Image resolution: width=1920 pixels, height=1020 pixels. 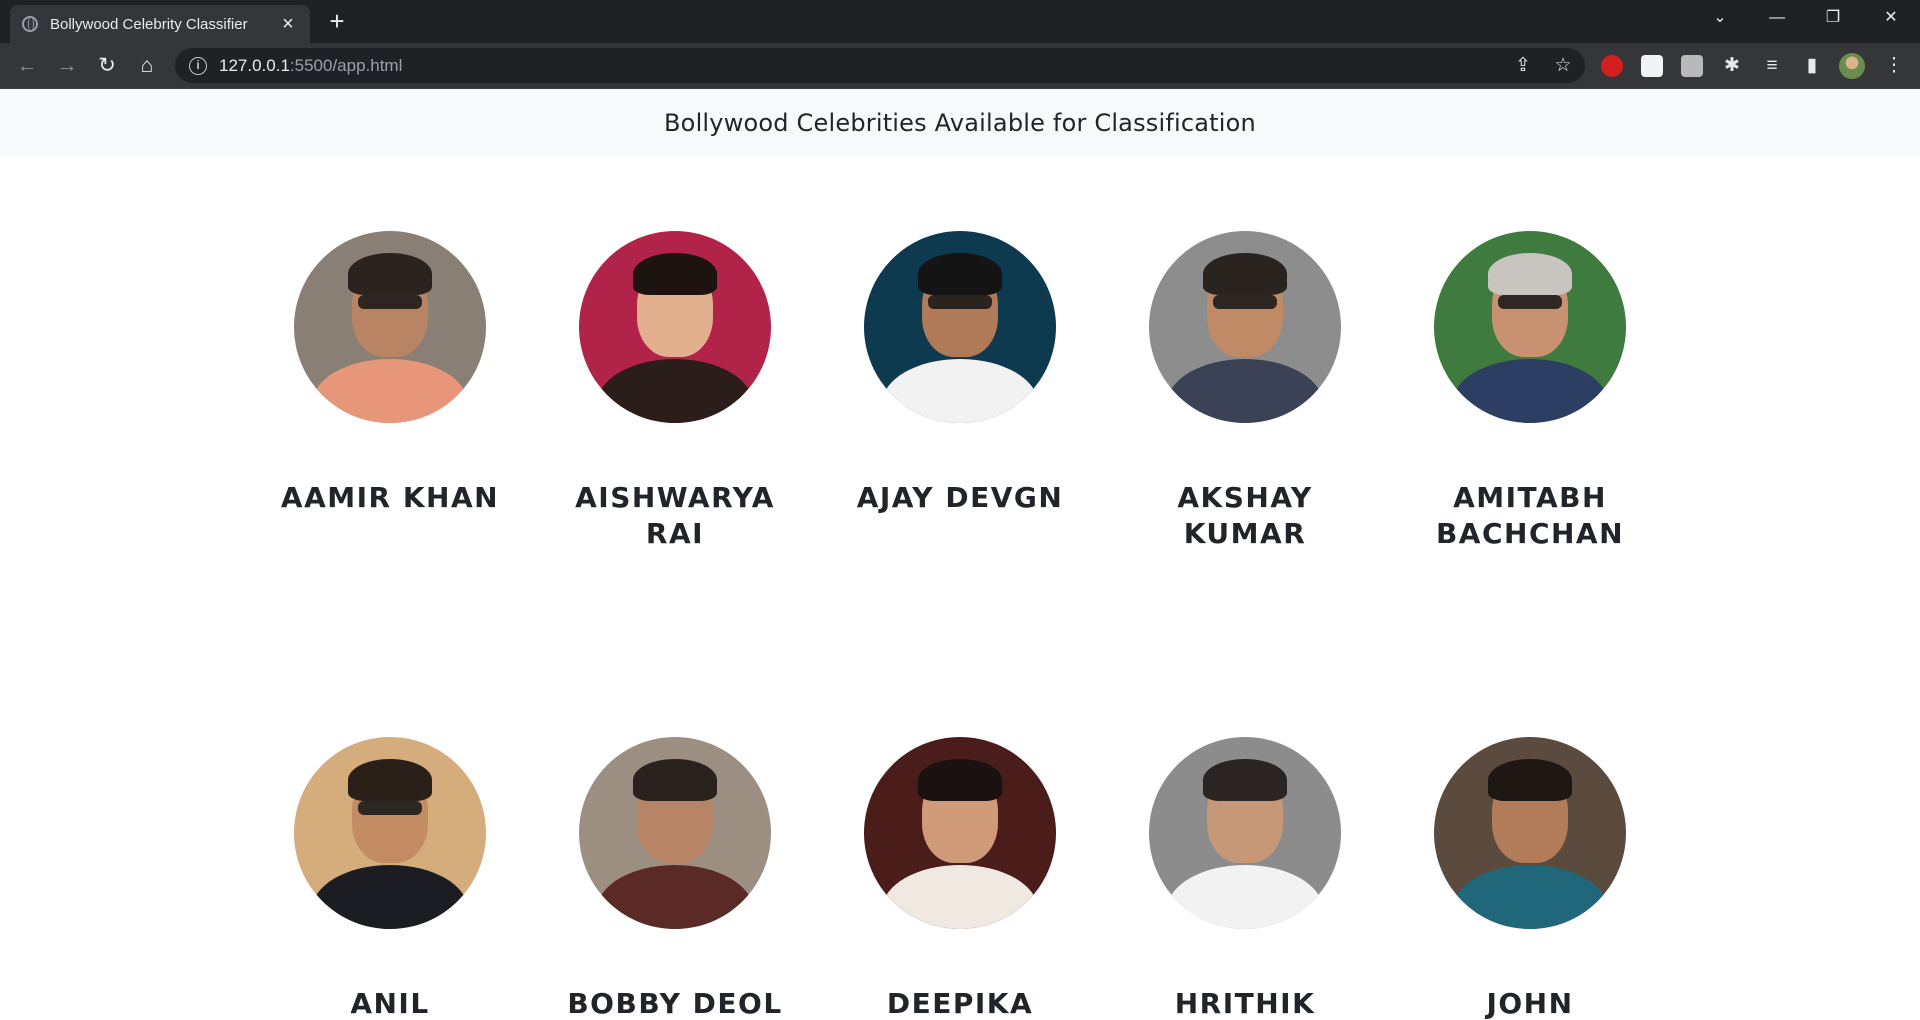 I want to click on celebrity-card: AMITABH BACHCHAN, so click(x=1530, y=391).